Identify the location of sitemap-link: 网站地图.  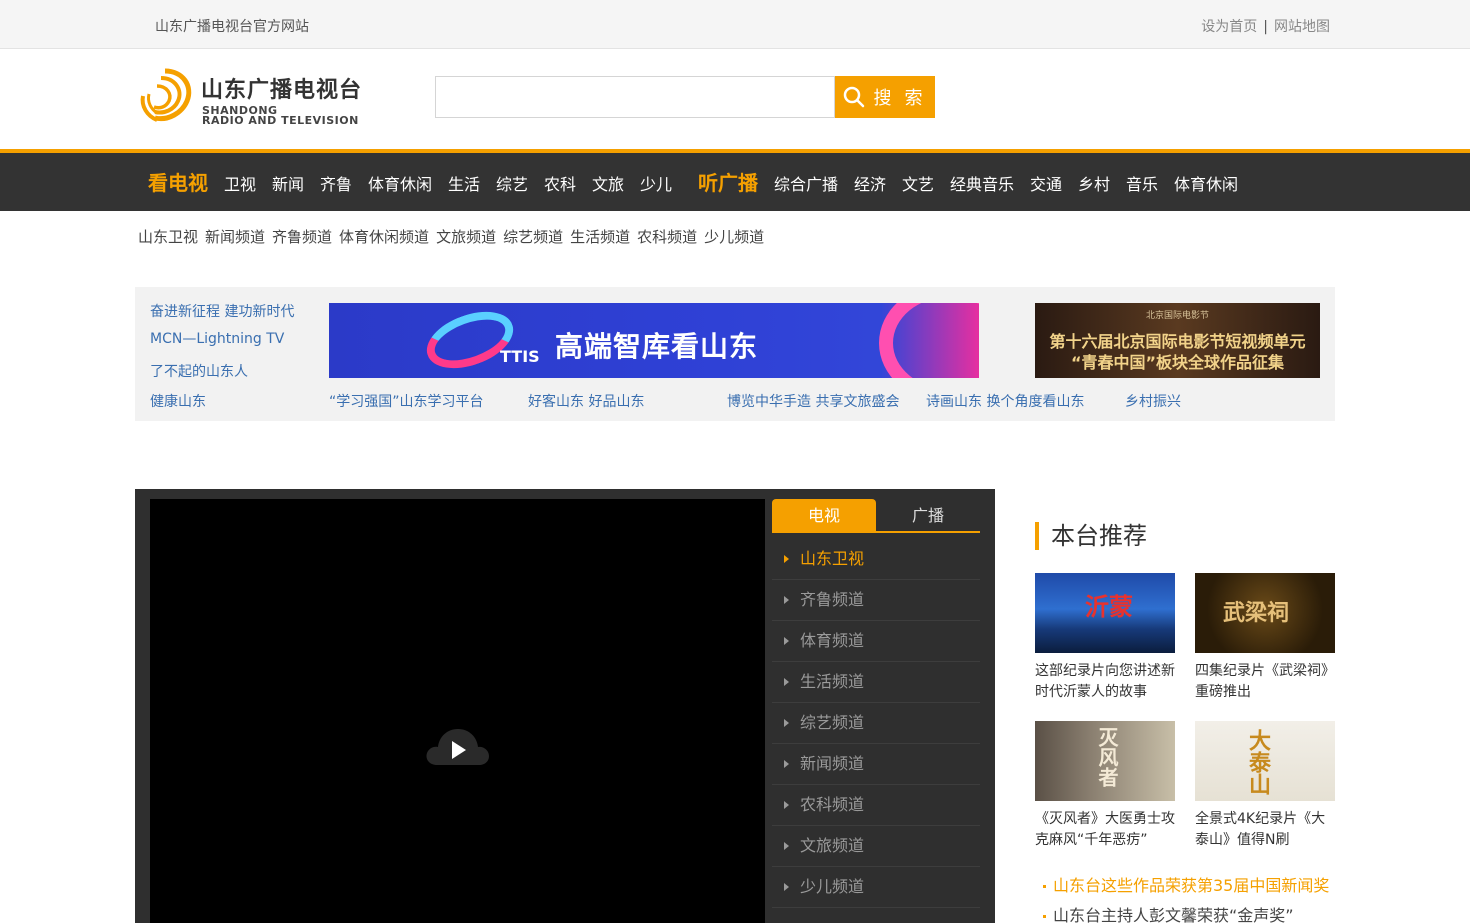
(1302, 27).